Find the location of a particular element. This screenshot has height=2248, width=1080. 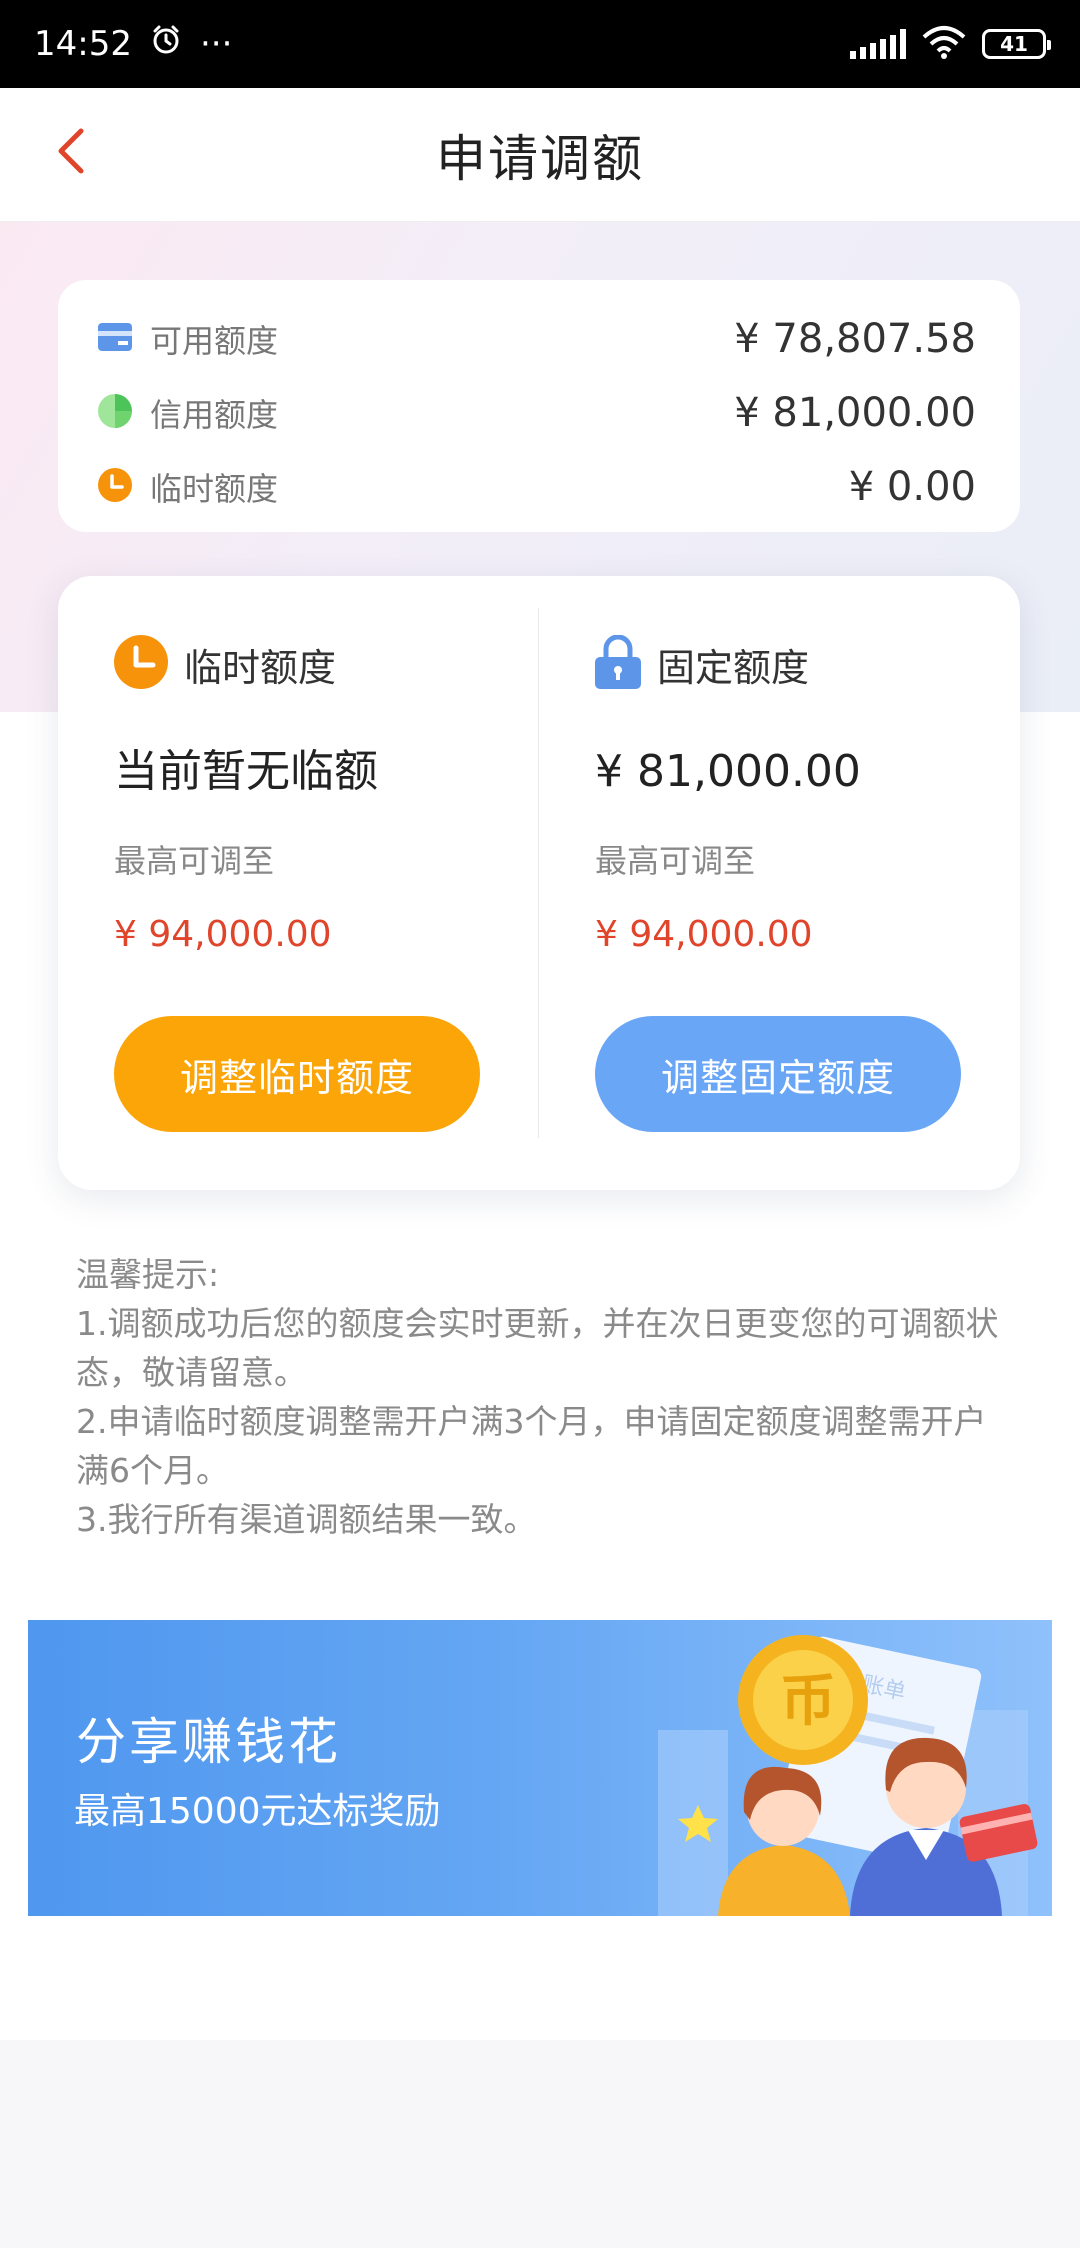

chevron-left-icon is located at coordinates (71, 153).